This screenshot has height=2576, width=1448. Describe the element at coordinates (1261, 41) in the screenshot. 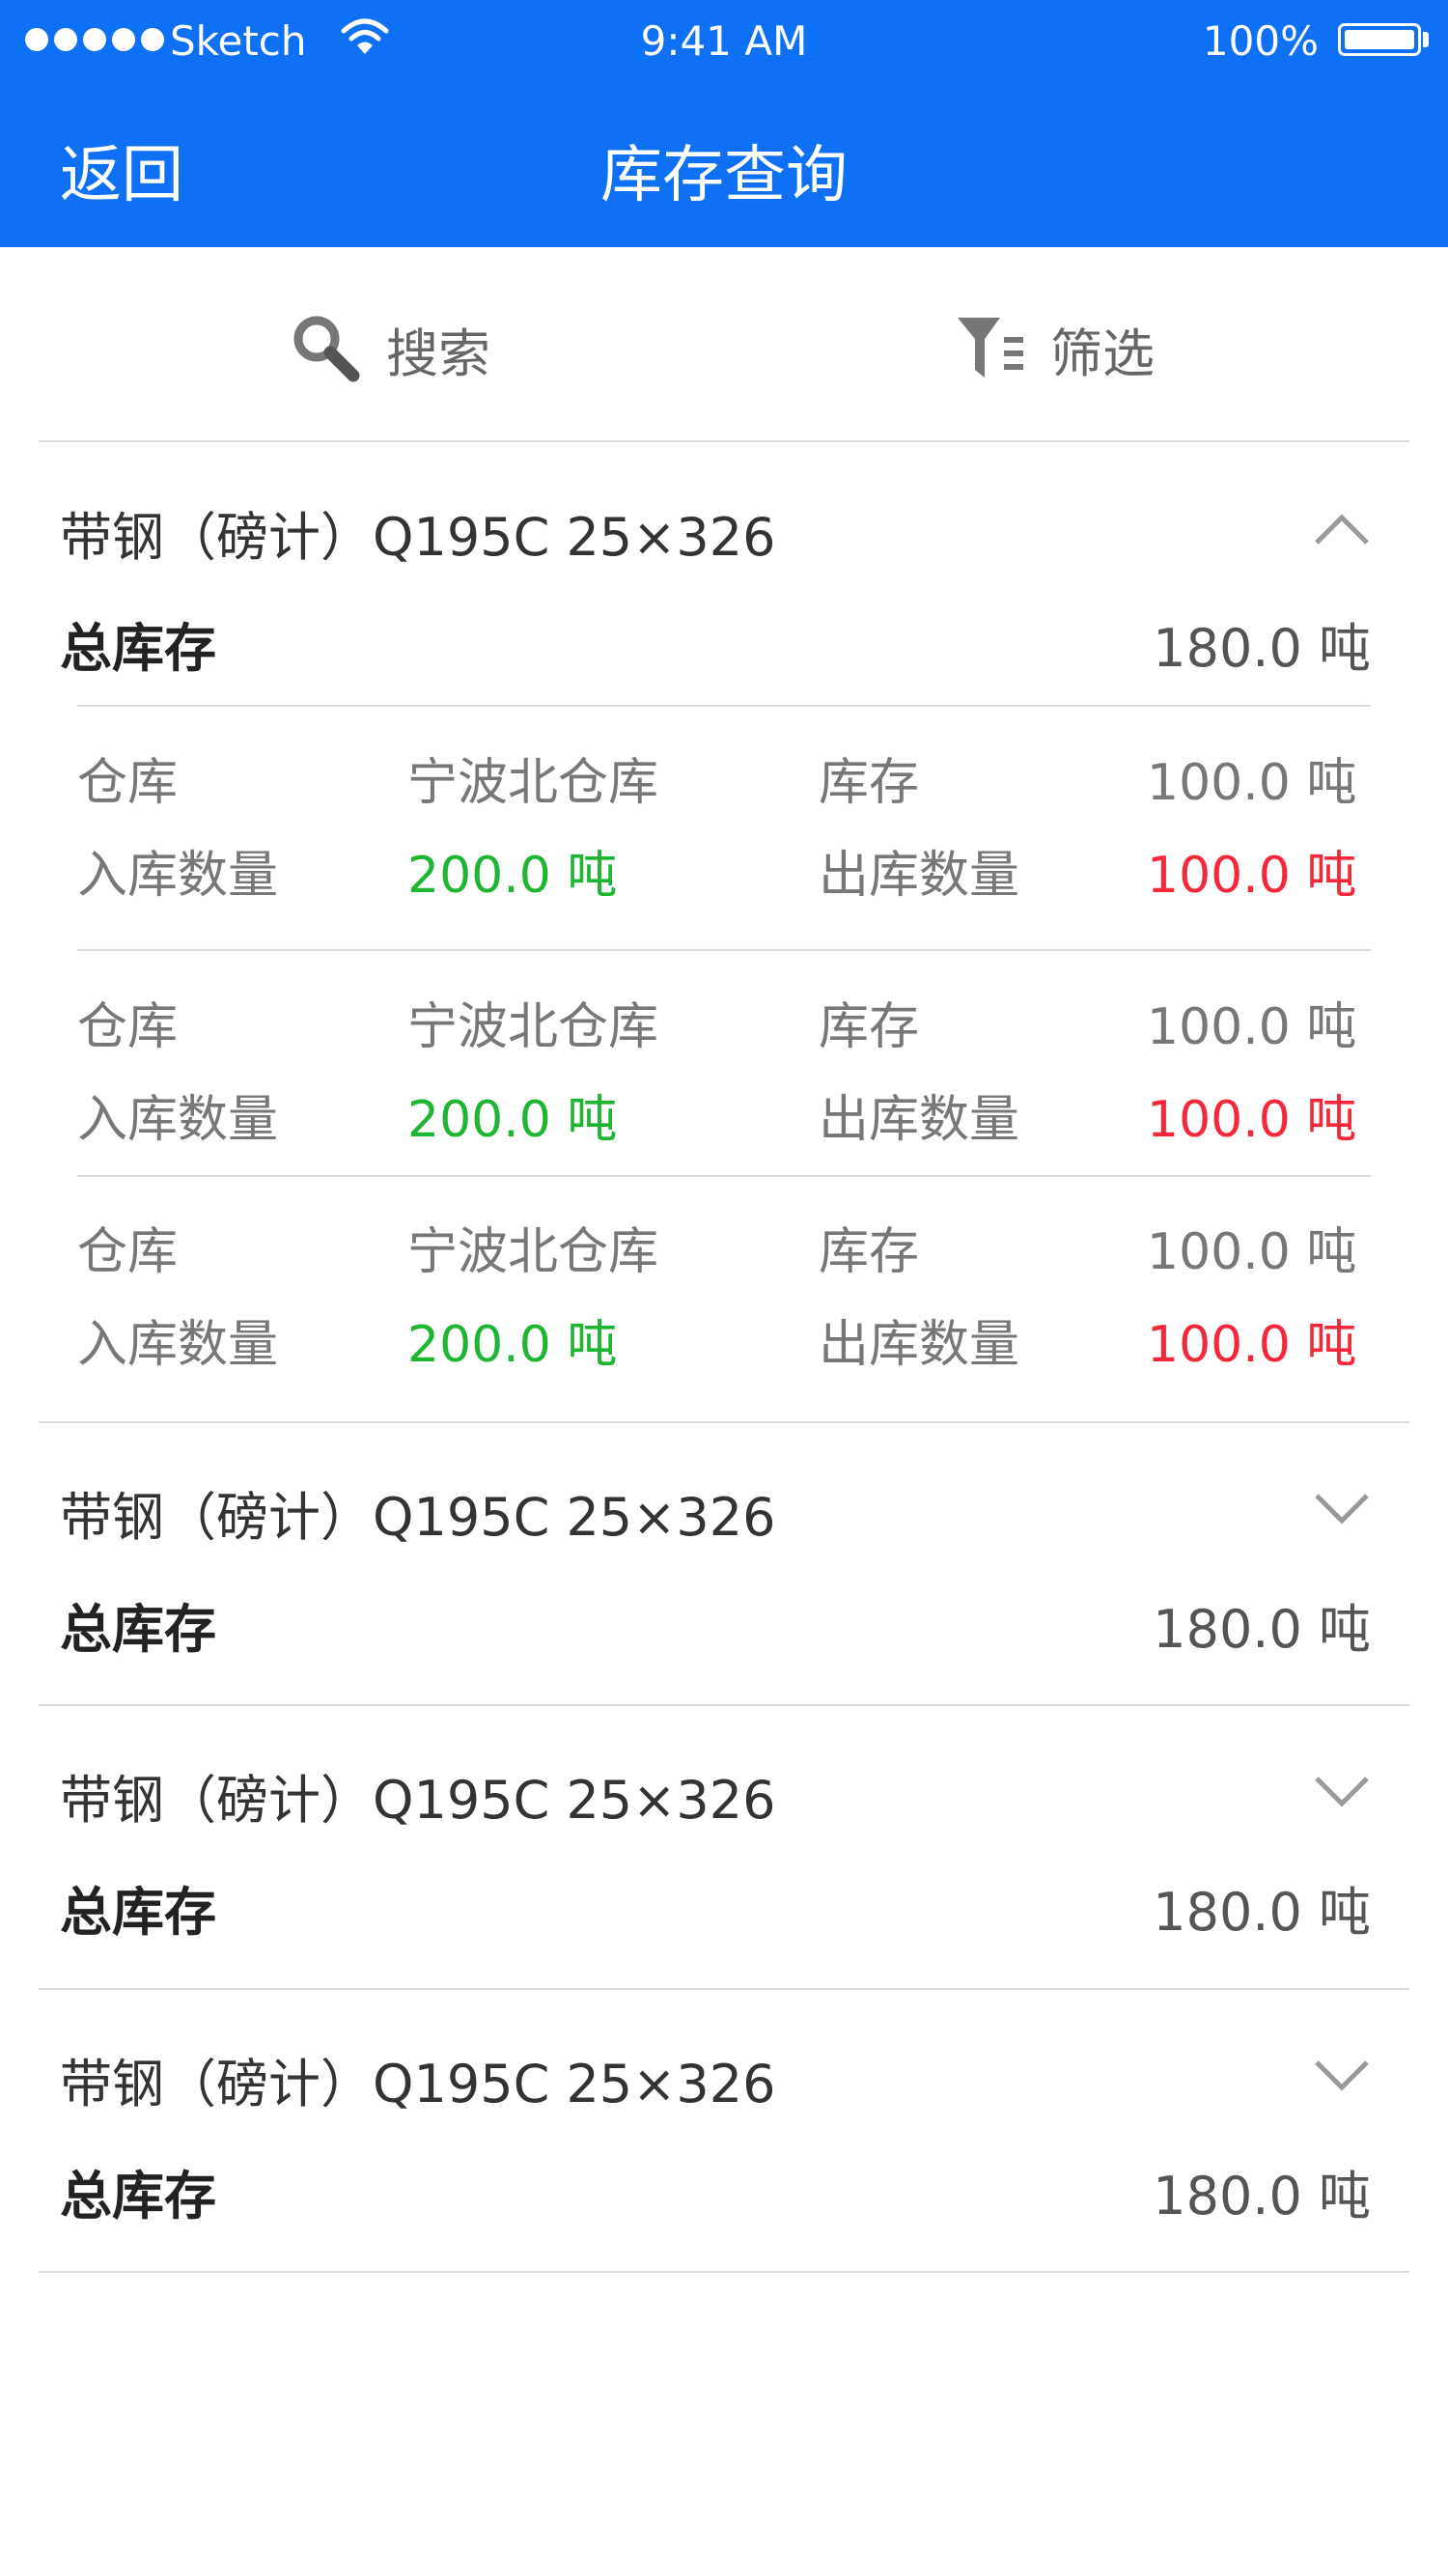

I see `battery-percent: 100%` at that location.